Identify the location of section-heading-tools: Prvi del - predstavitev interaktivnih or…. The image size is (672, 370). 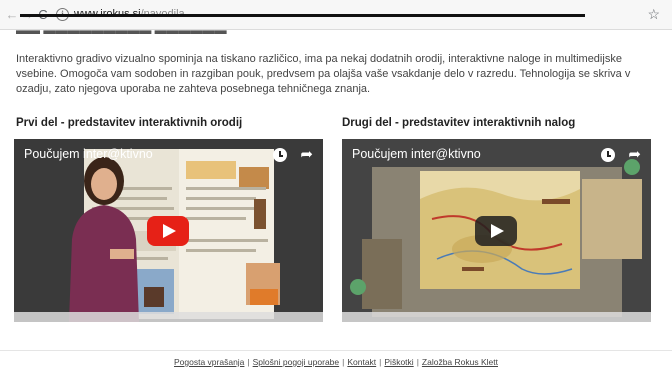
(129, 123).